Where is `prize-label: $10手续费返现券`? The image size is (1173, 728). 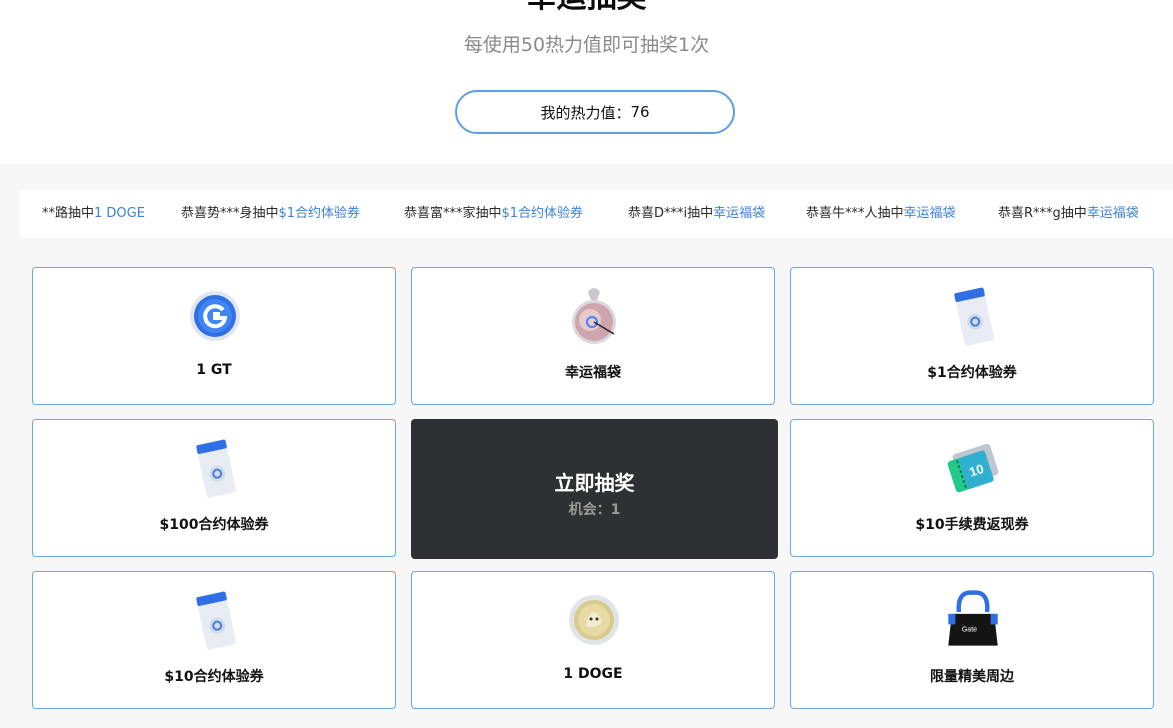 prize-label: $10手续费返现券 is located at coordinates (972, 525).